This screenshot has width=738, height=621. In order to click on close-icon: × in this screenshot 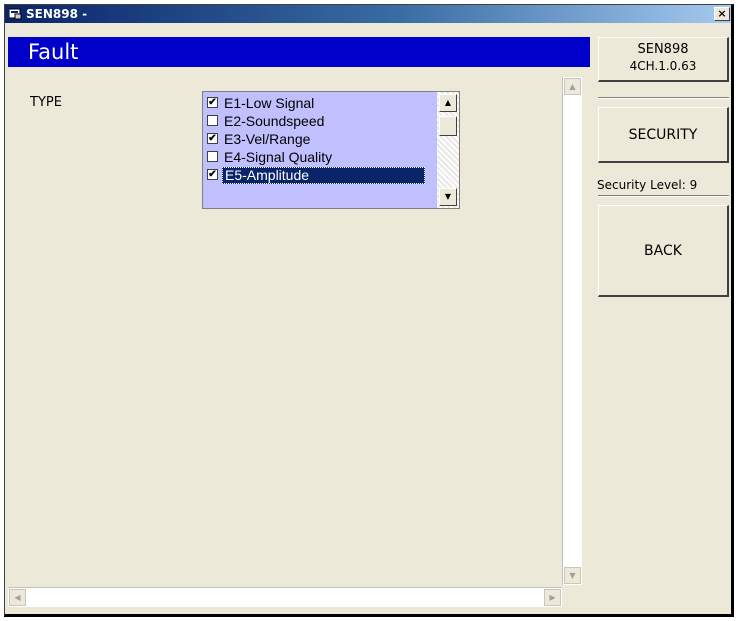, I will do `click(722, 13)`.